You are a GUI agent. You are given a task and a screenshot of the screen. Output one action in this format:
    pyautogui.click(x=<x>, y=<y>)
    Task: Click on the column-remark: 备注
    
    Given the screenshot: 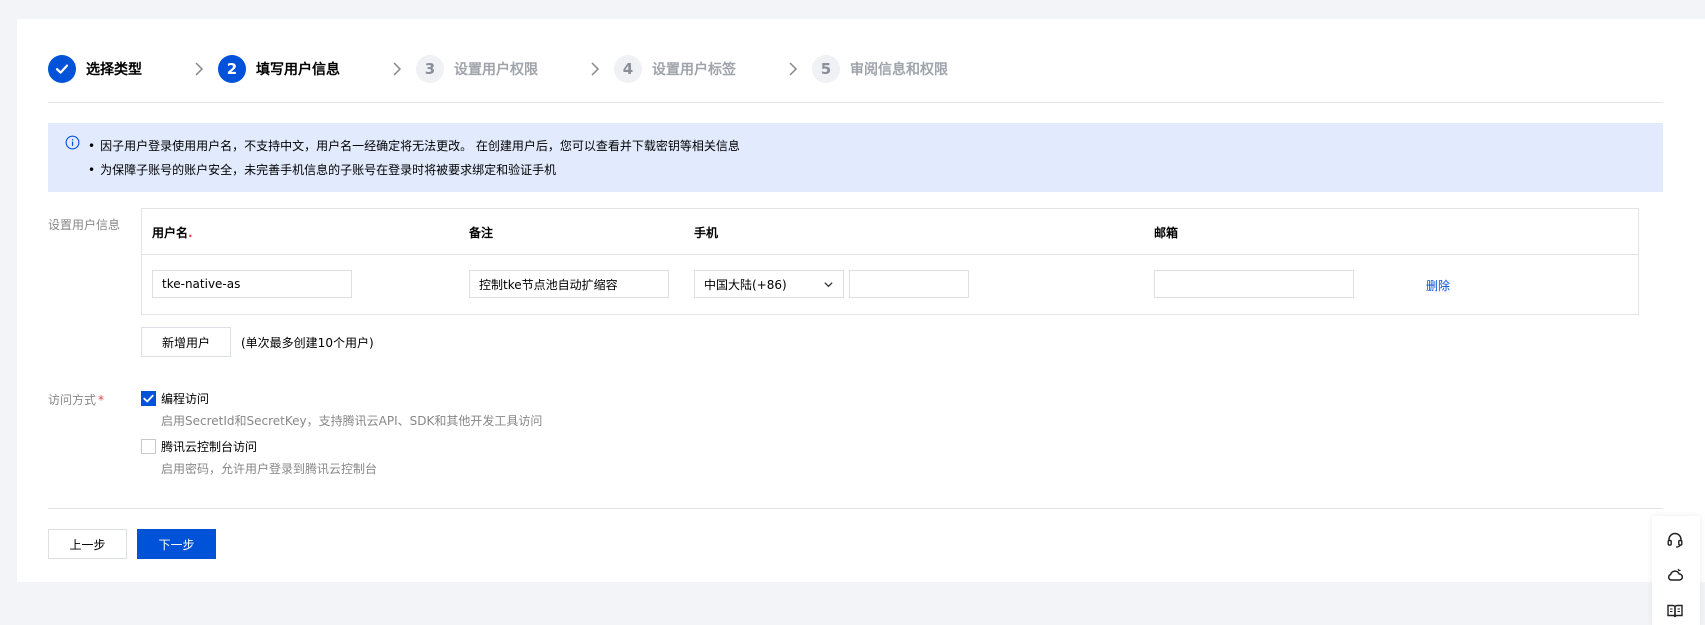 What is the action you would take?
    pyautogui.click(x=481, y=233)
    